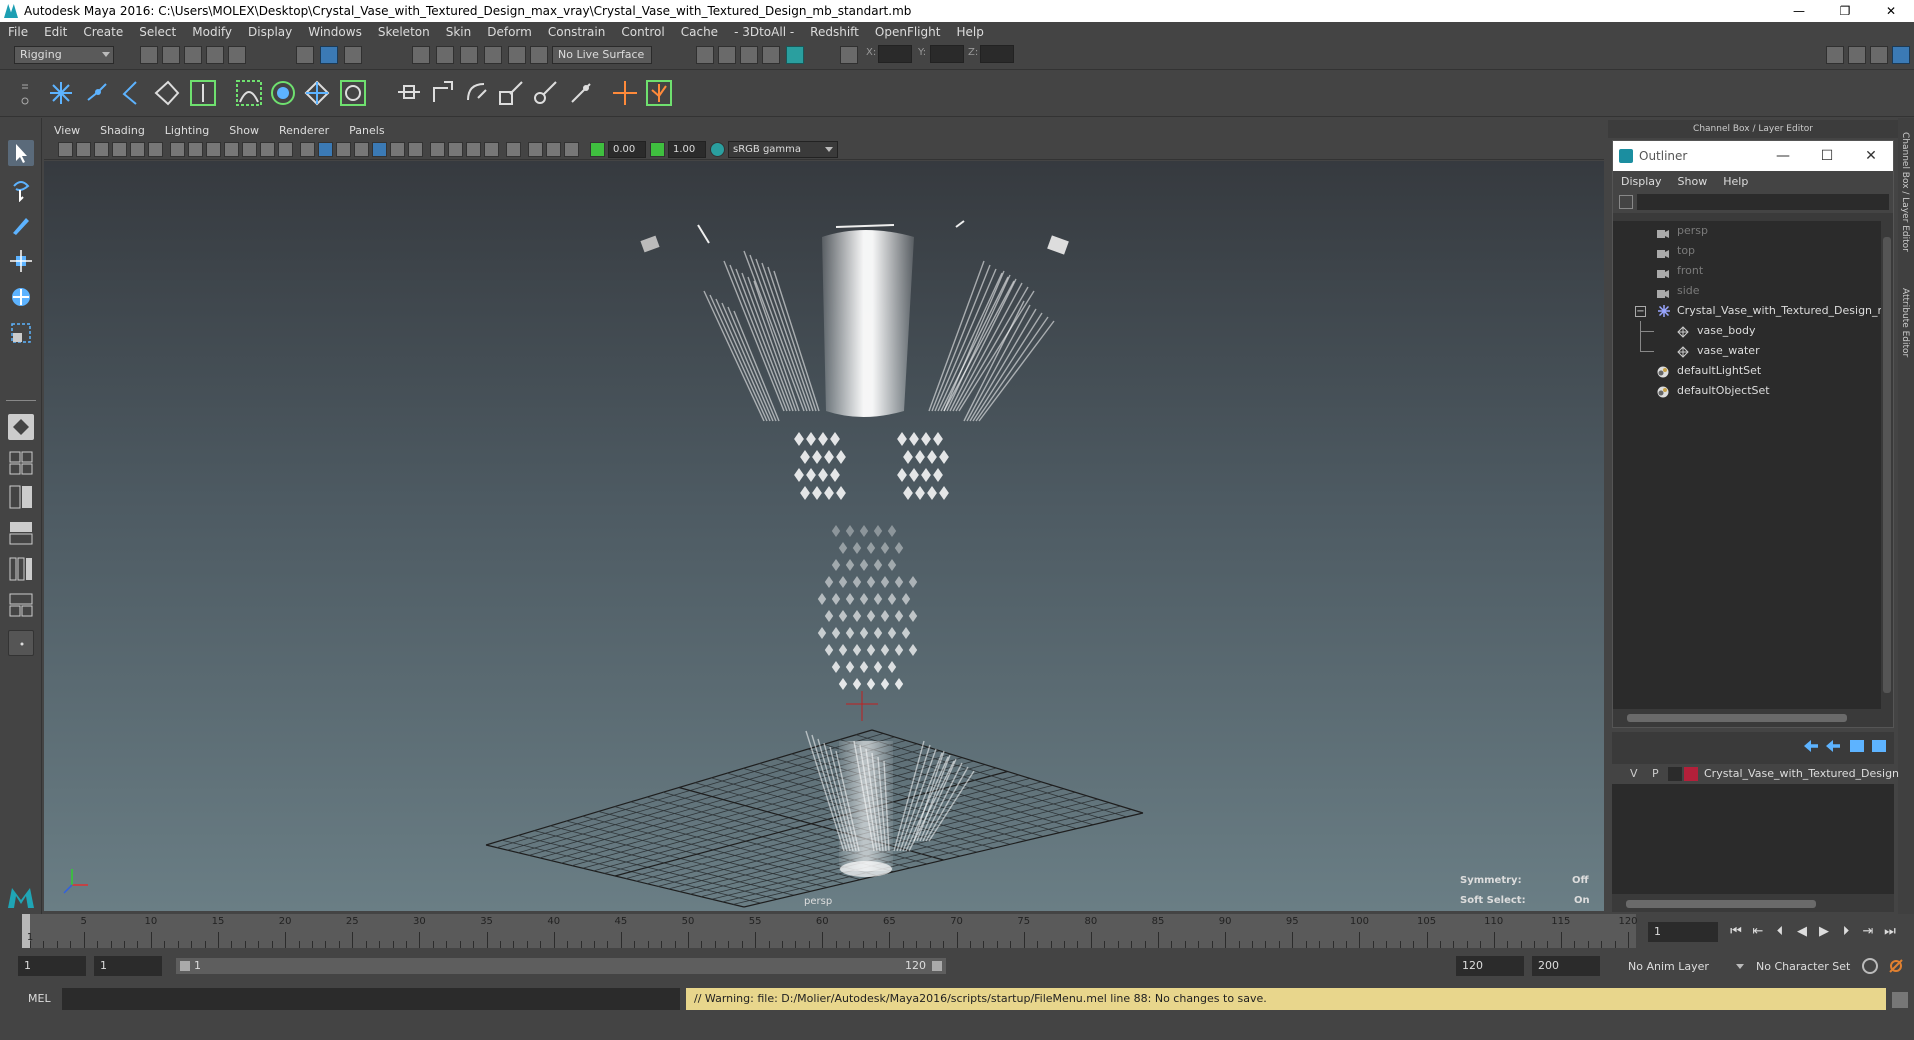 The image size is (1914, 1040). I want to click on menu-help: Help, so click(969, 32).